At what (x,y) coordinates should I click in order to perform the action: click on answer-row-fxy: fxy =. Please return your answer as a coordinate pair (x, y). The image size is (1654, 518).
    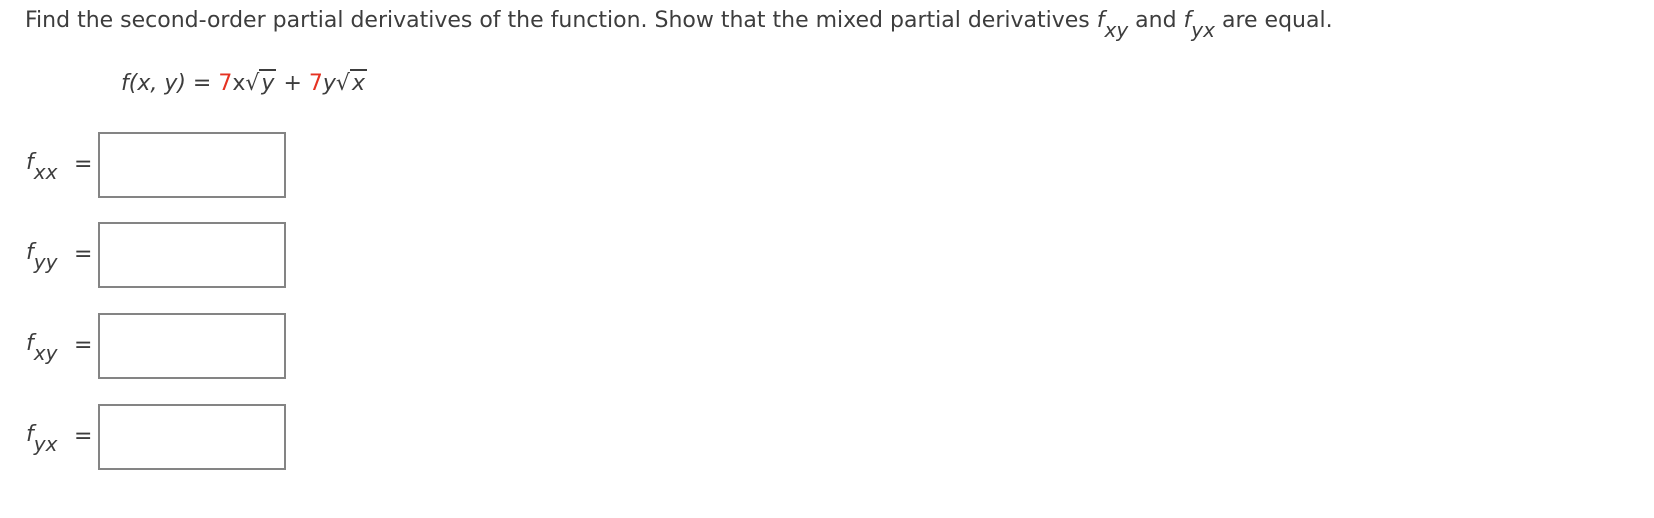
    Looking at the image, I should click on (161, 346).